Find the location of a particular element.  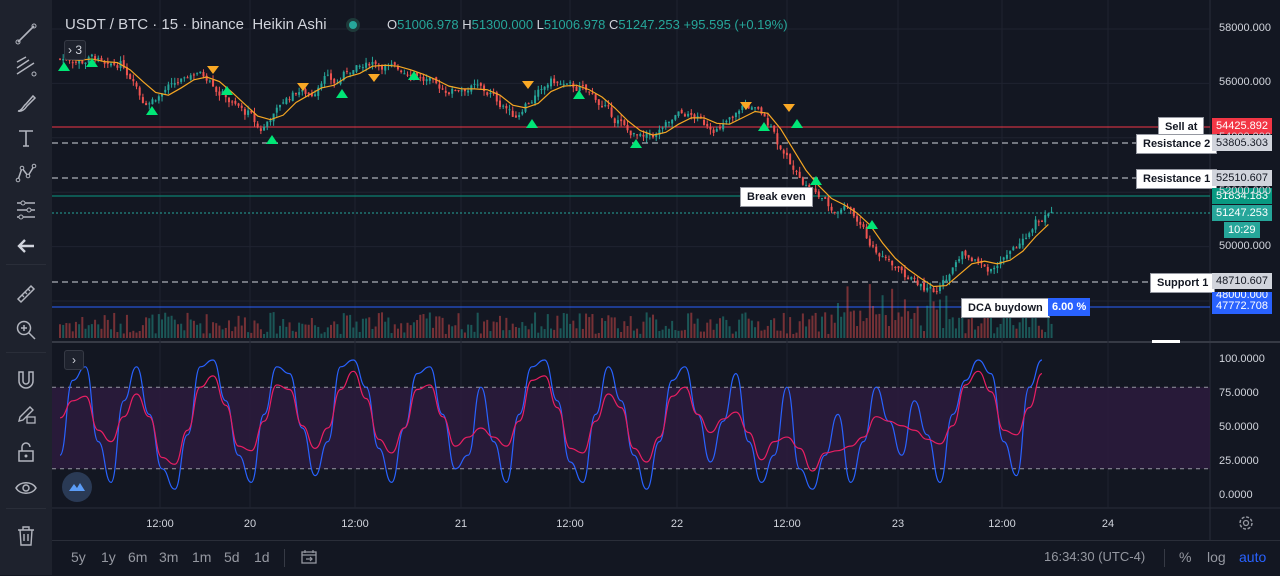

brush-icon is located at coordinates (26, 103).